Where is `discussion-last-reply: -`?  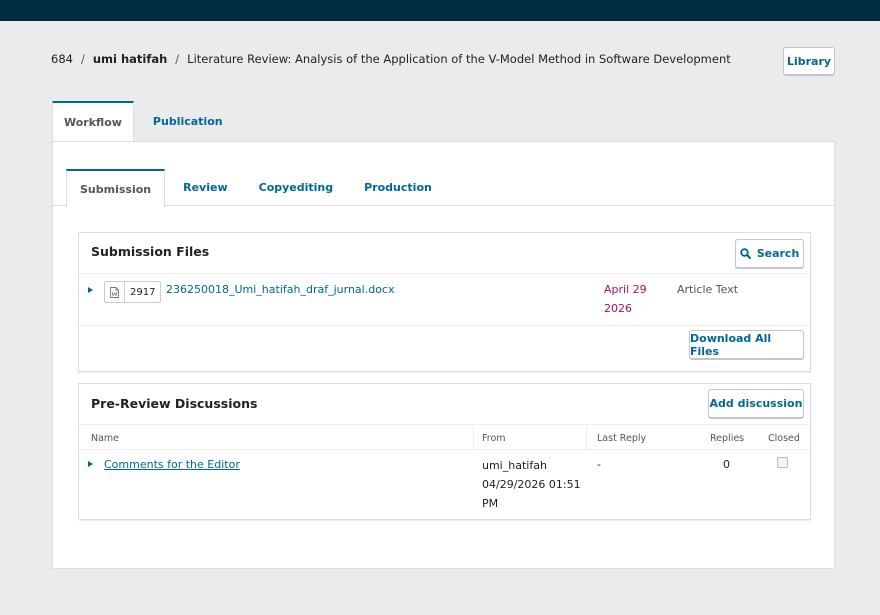
discussion-last-reply: - is located at coordinates (599, 464).